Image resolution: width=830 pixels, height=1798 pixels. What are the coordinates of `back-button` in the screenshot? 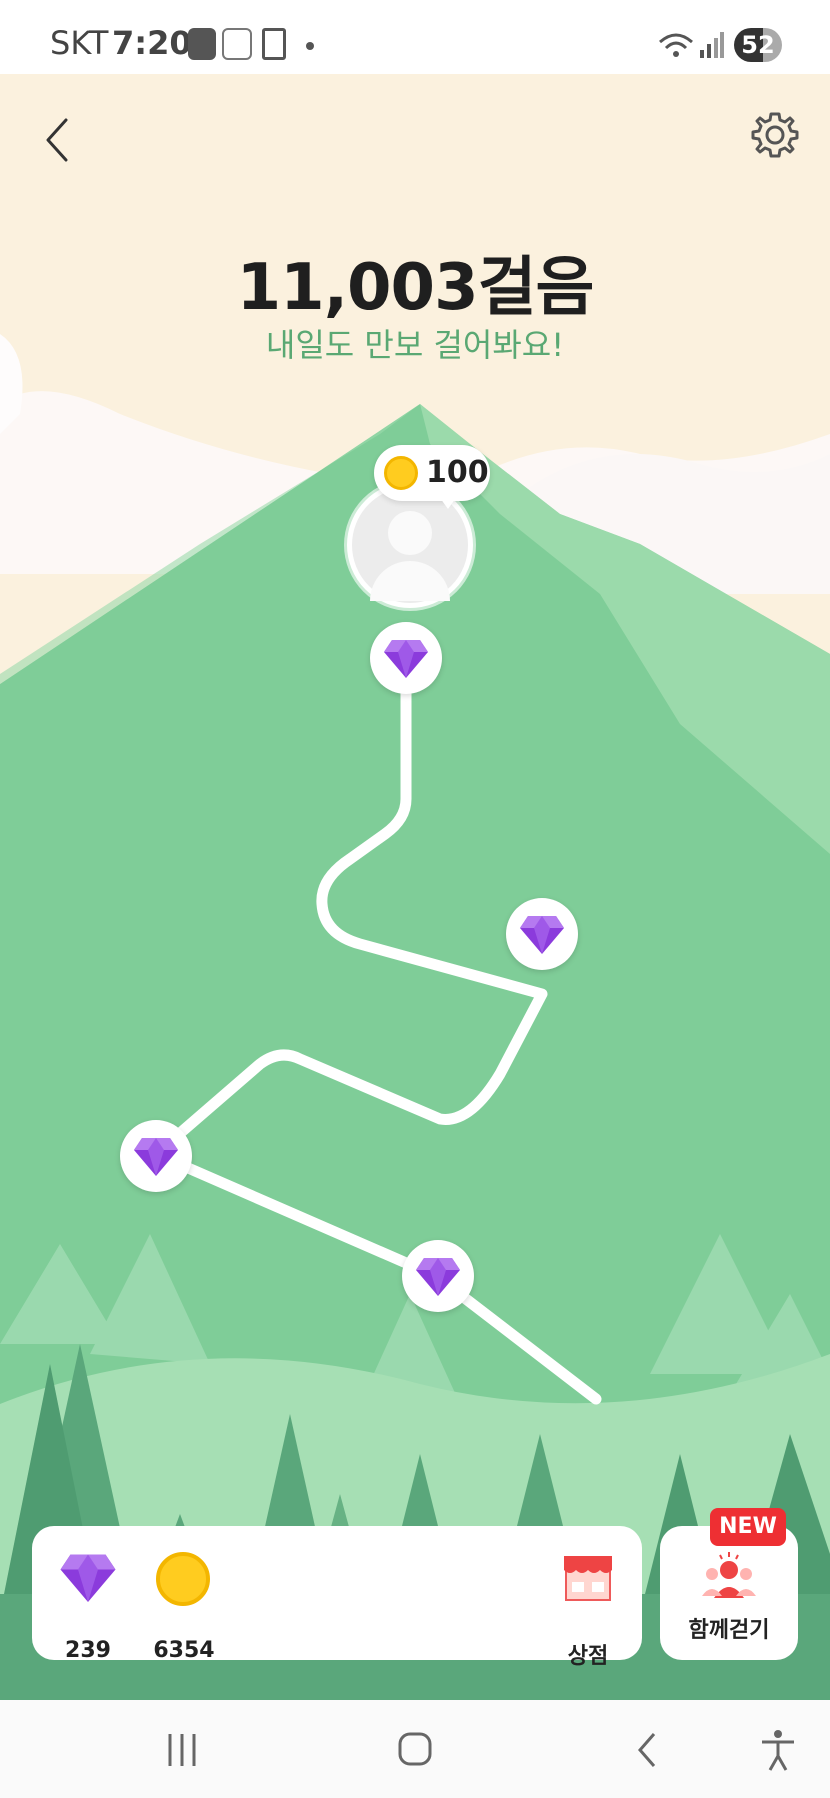 It's located at (57, 140).